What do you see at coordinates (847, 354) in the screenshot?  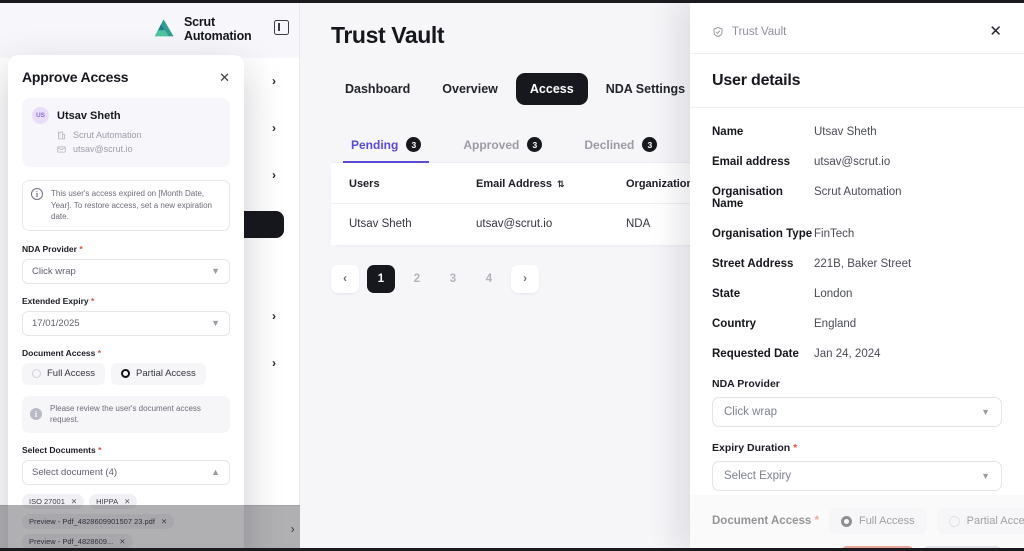 I see `detail-value: Jan 24, 2024` at bounding box center [847, 354].